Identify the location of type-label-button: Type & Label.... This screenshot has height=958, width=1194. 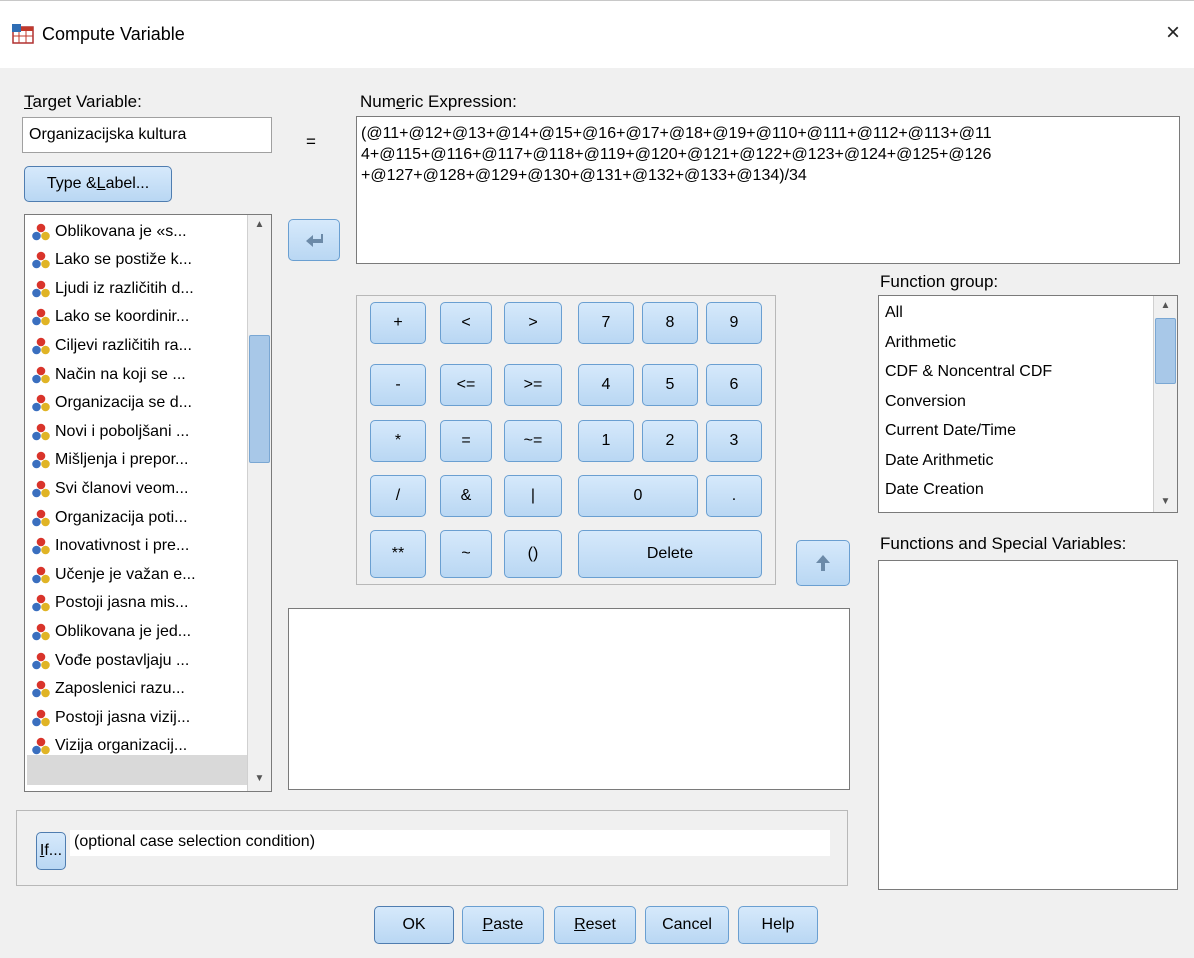
(98, 184).